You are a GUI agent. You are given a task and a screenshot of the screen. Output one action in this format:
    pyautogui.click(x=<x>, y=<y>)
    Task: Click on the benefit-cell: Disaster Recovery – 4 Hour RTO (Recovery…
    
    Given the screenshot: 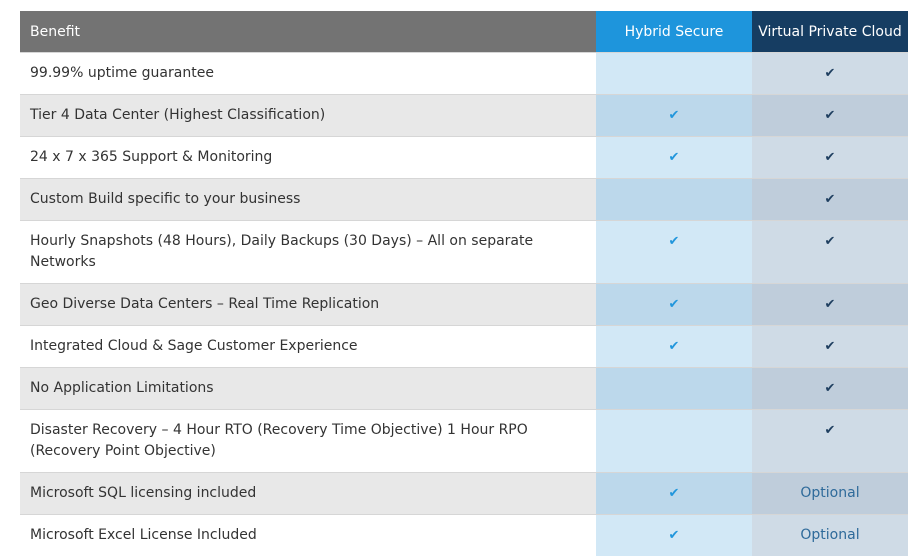 What is the action you would take?
    pyautogui.click(x=308, y=441)
    